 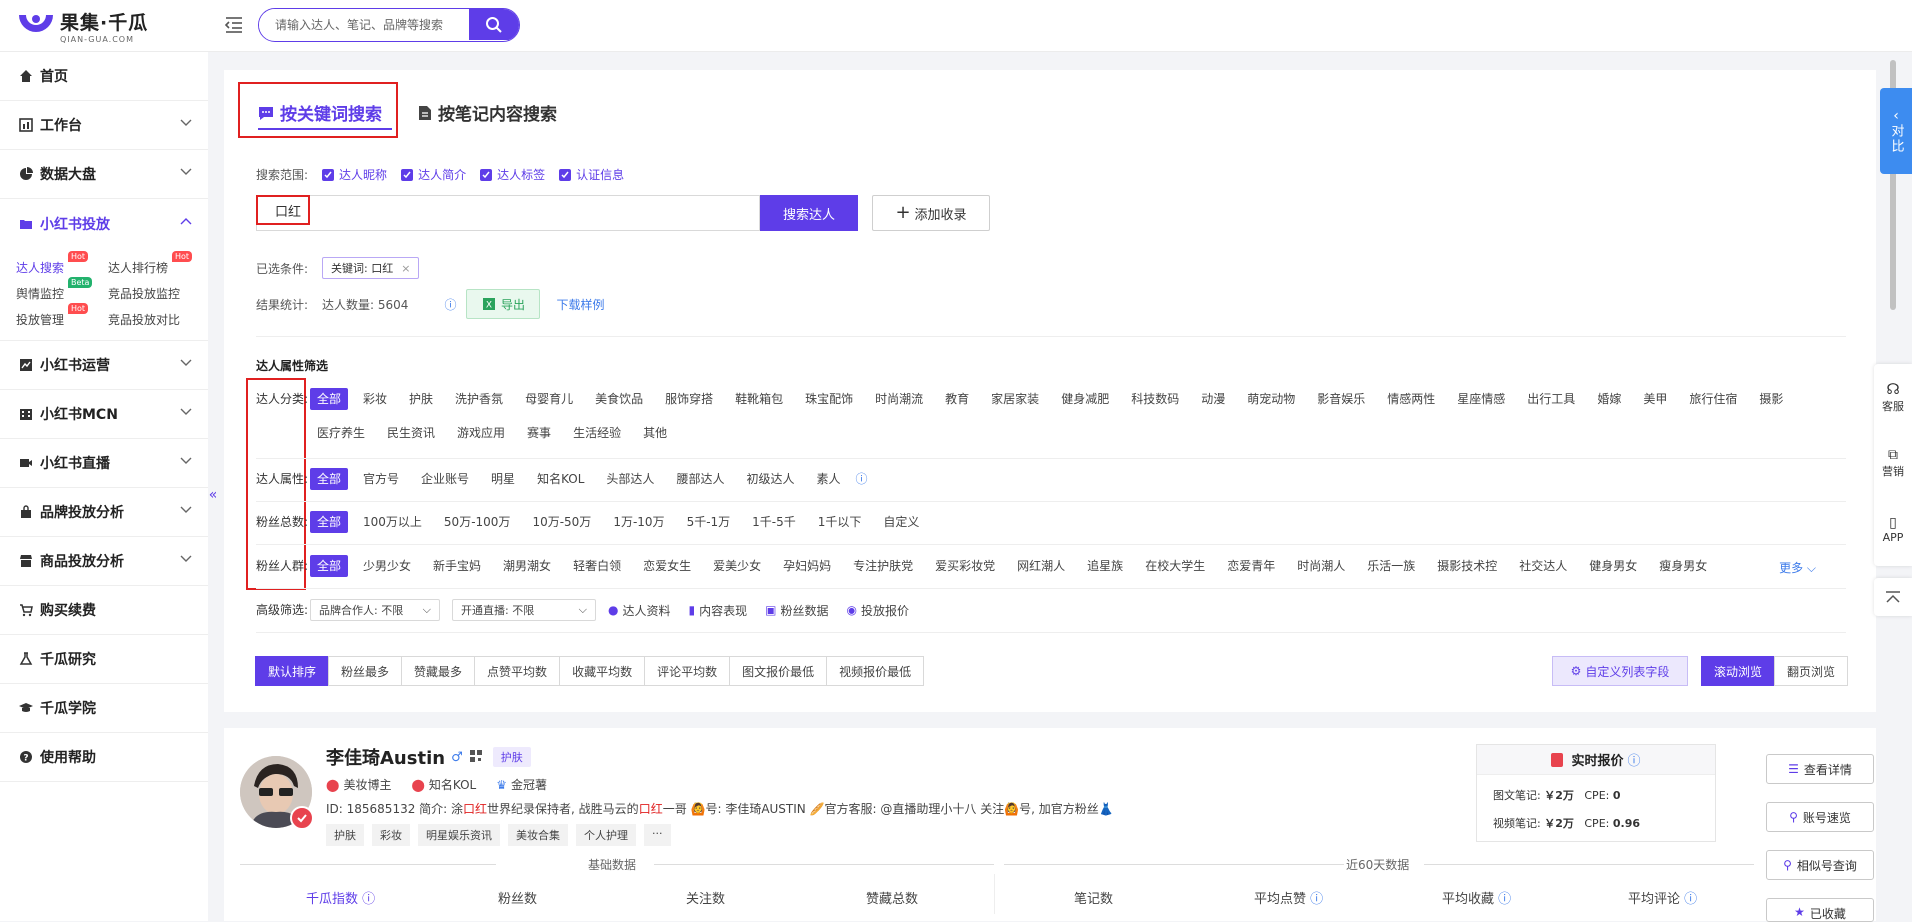 What do you see at coordinates (965, 566) in the screenshot?
I see `crowd-option: 爱买彩妆党` at bounding box center [965, 566].